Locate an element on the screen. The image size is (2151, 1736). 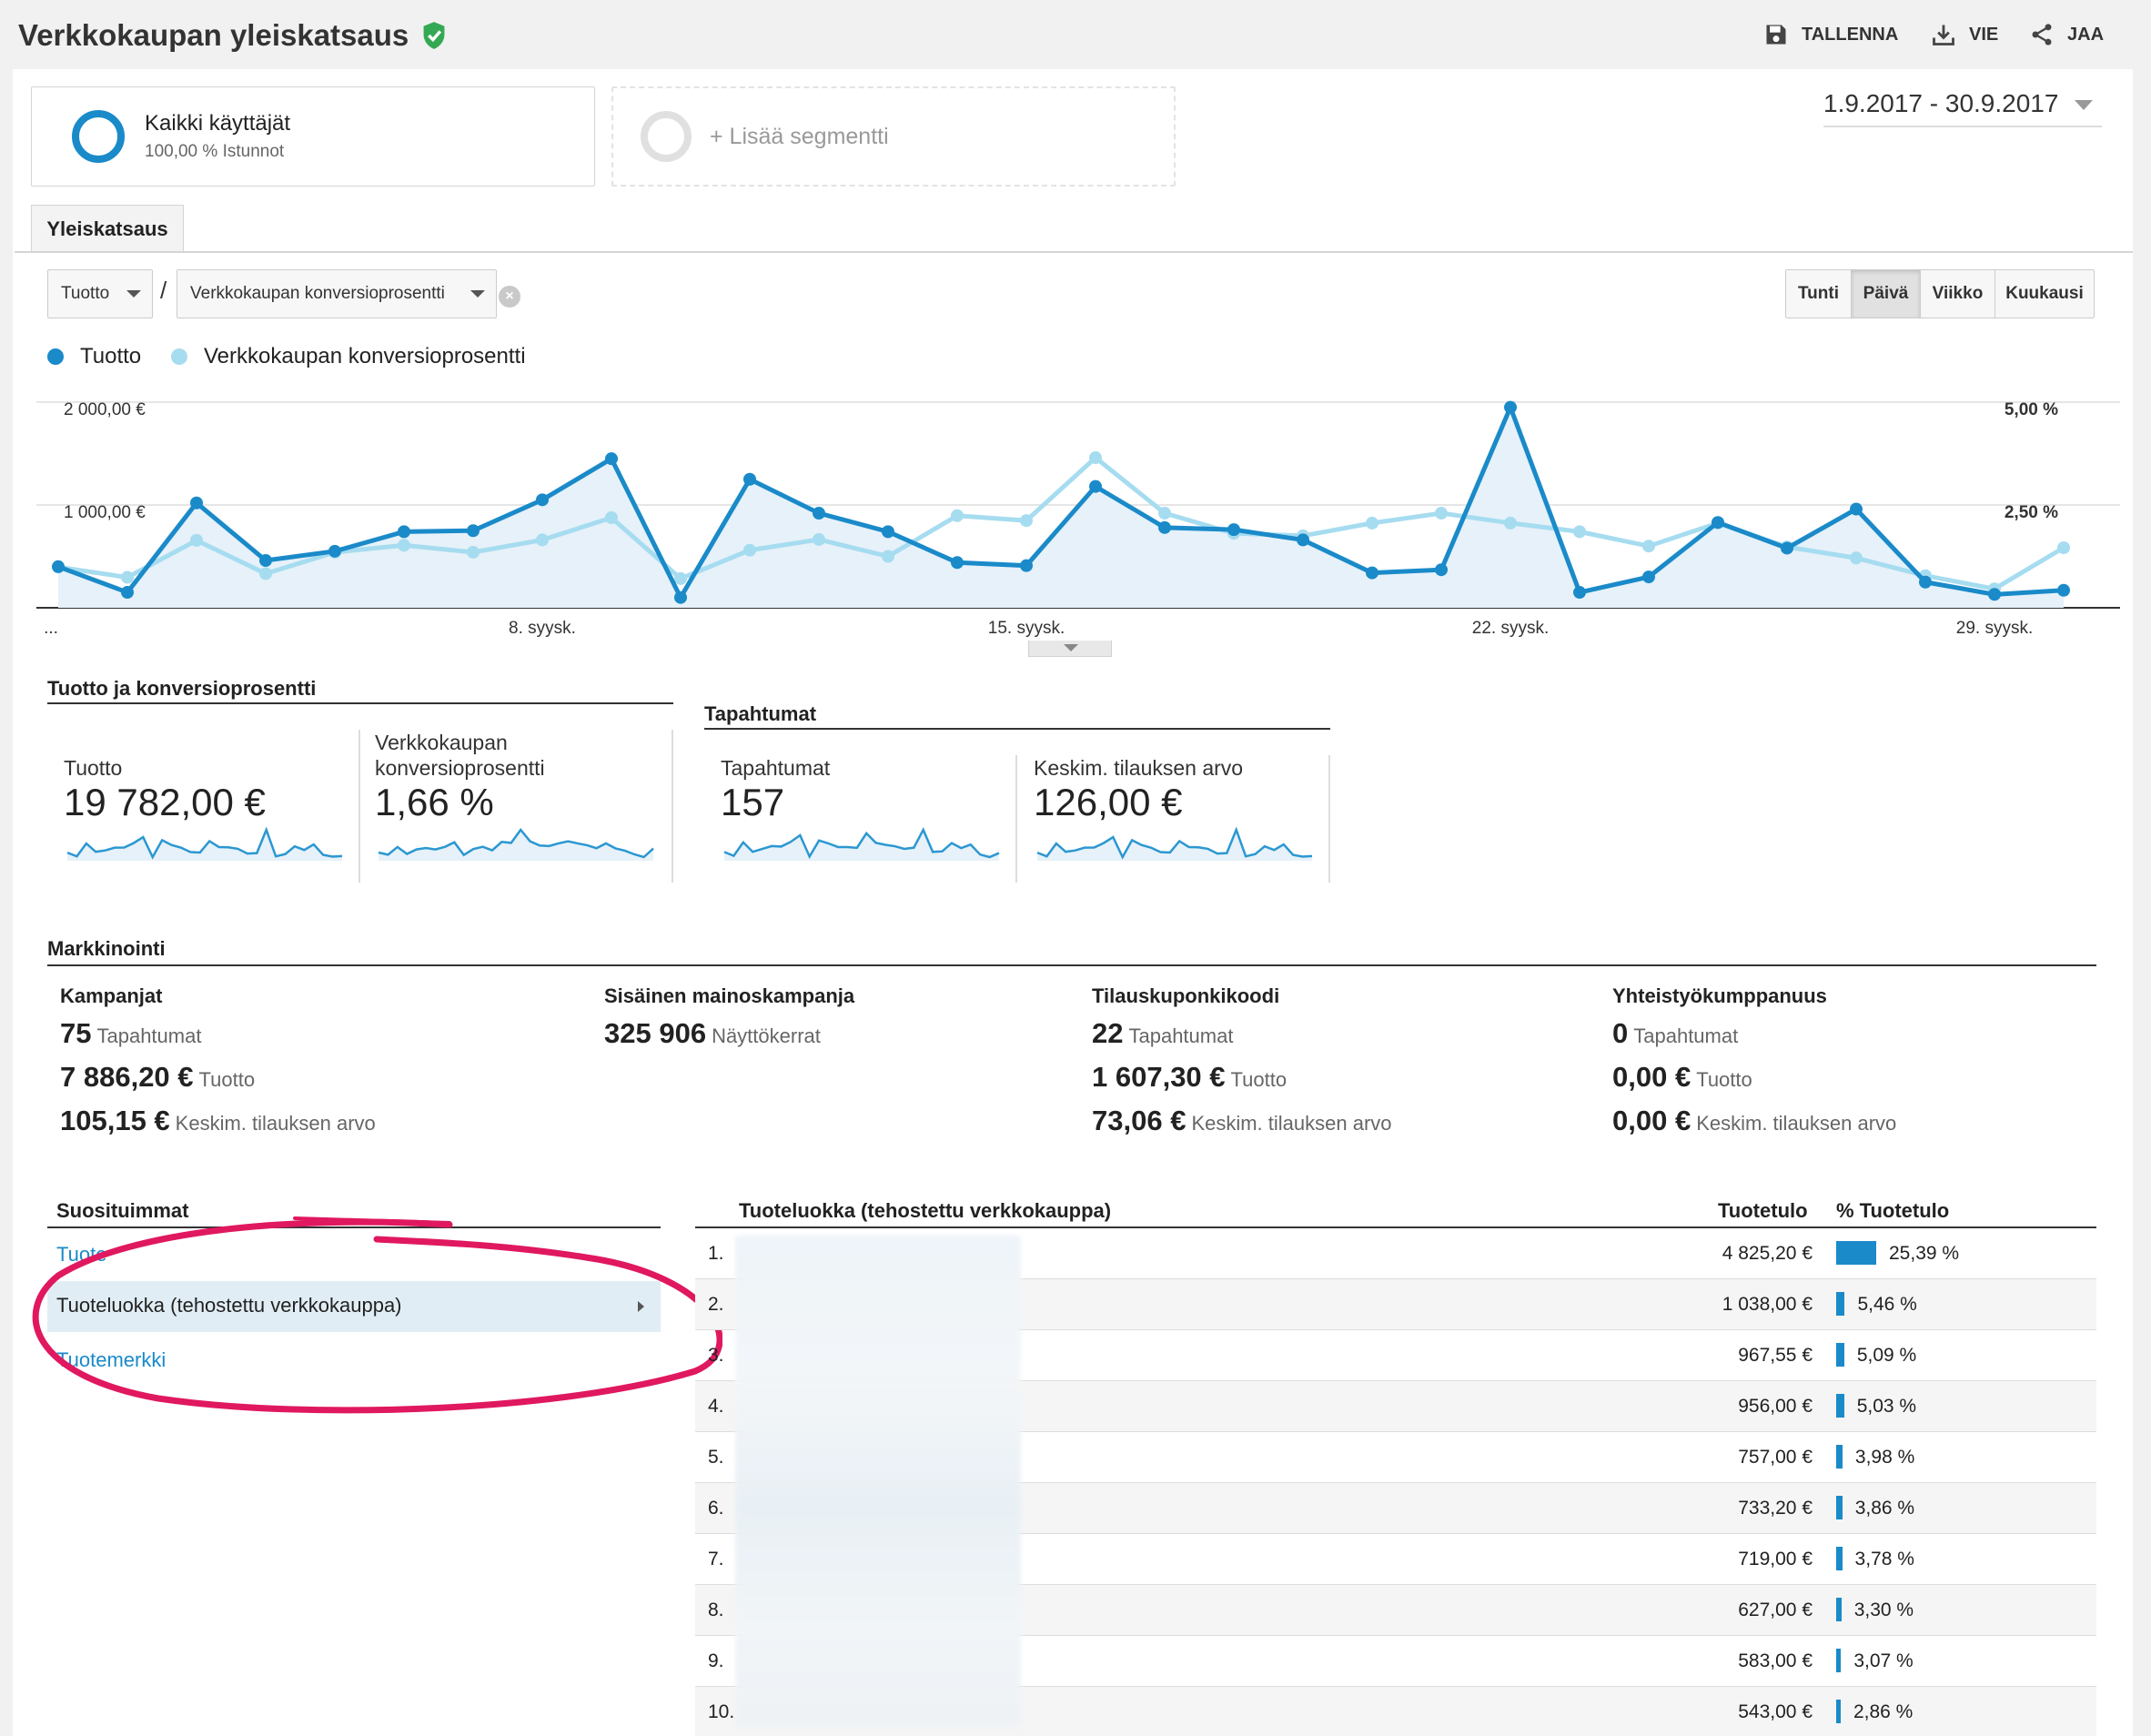
scorecard-label: Verkkokaupan konversioprosentti is located at coordinates (460, 755).